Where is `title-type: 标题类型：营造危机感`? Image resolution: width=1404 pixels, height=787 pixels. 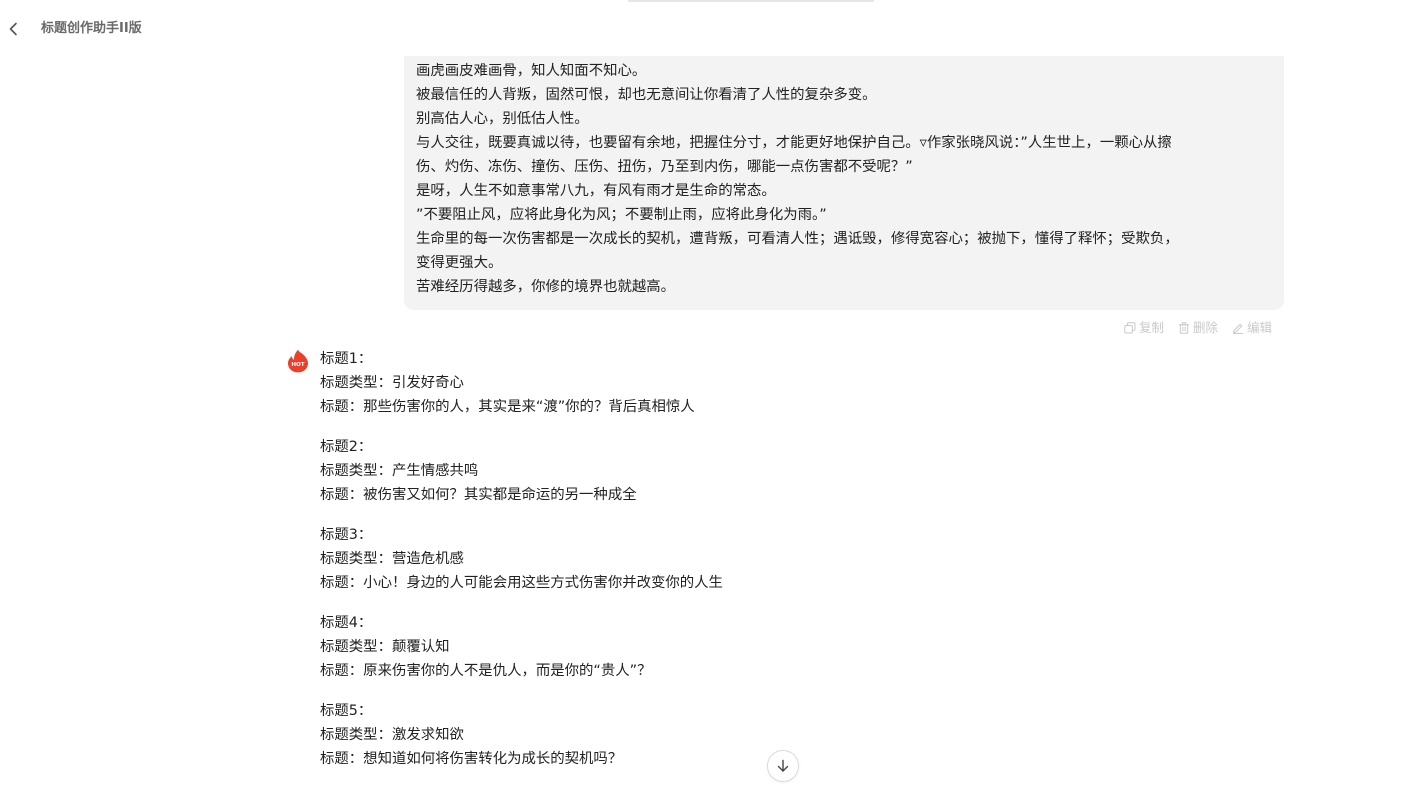
title-type: 标题类型：营造危机感 is located at coordinates (392, 559).